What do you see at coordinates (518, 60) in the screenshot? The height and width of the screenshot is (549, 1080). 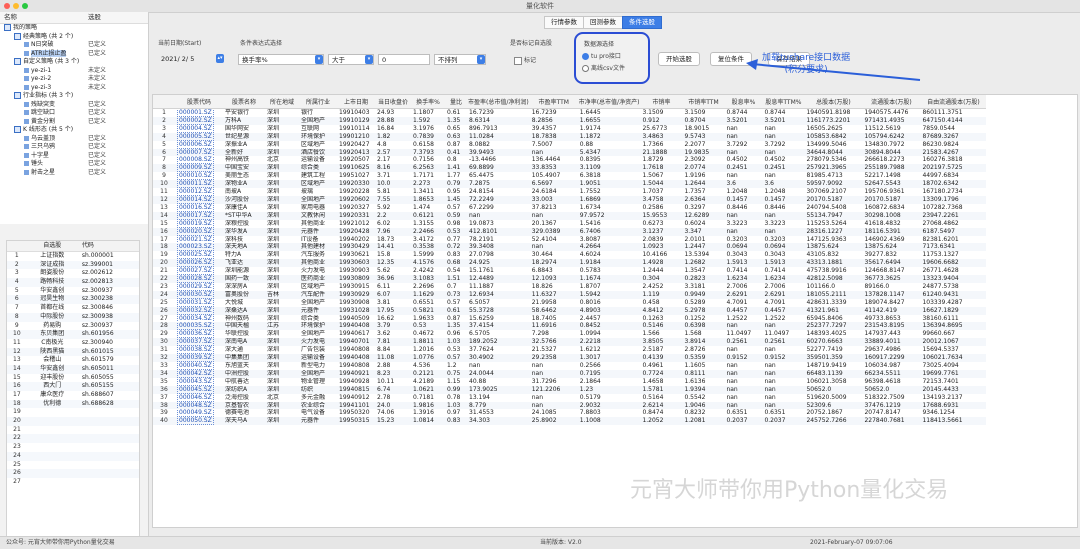 I see `checkbox-icon` at bounding box center [518, 60].